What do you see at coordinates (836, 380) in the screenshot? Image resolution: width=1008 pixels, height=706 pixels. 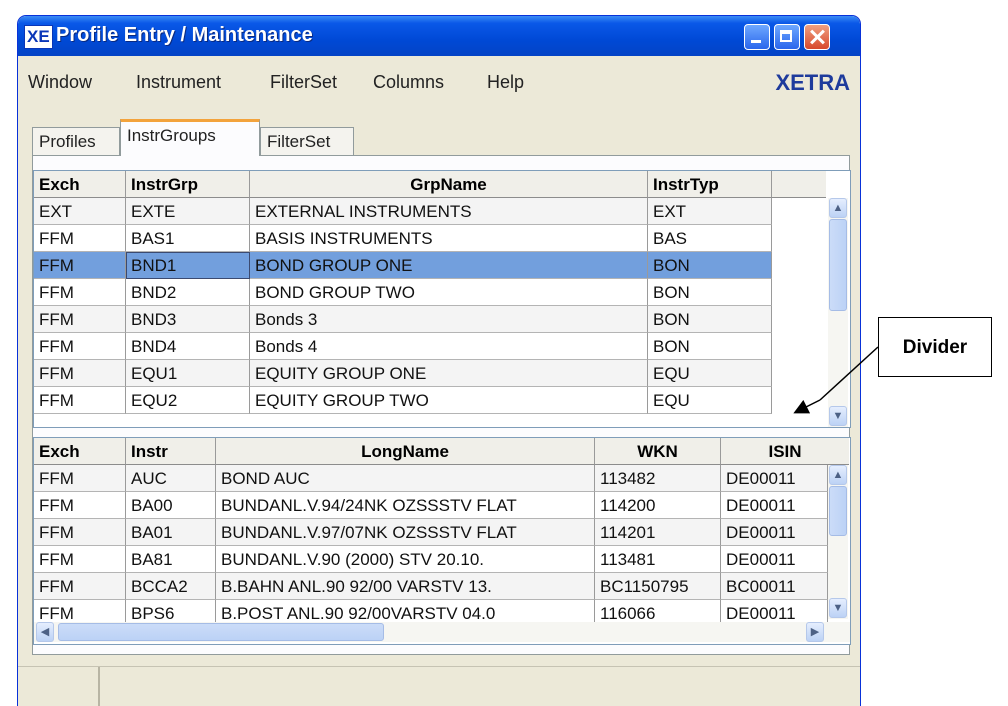 I see `callout-arrow` at bounding box center [836, 380].